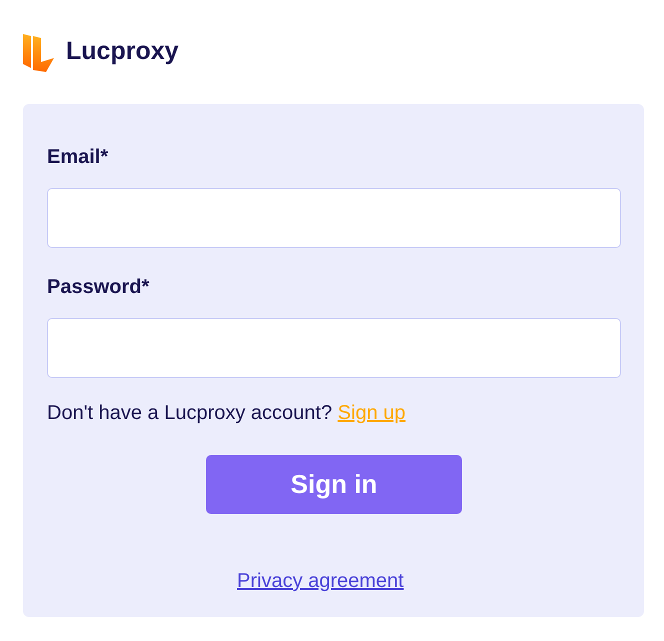 Image resolution: width=664 pixels, height=641 pixels. Describe the element at coordinates (78, 157) in the screenshot. I see `field-label: Email*` at that location.